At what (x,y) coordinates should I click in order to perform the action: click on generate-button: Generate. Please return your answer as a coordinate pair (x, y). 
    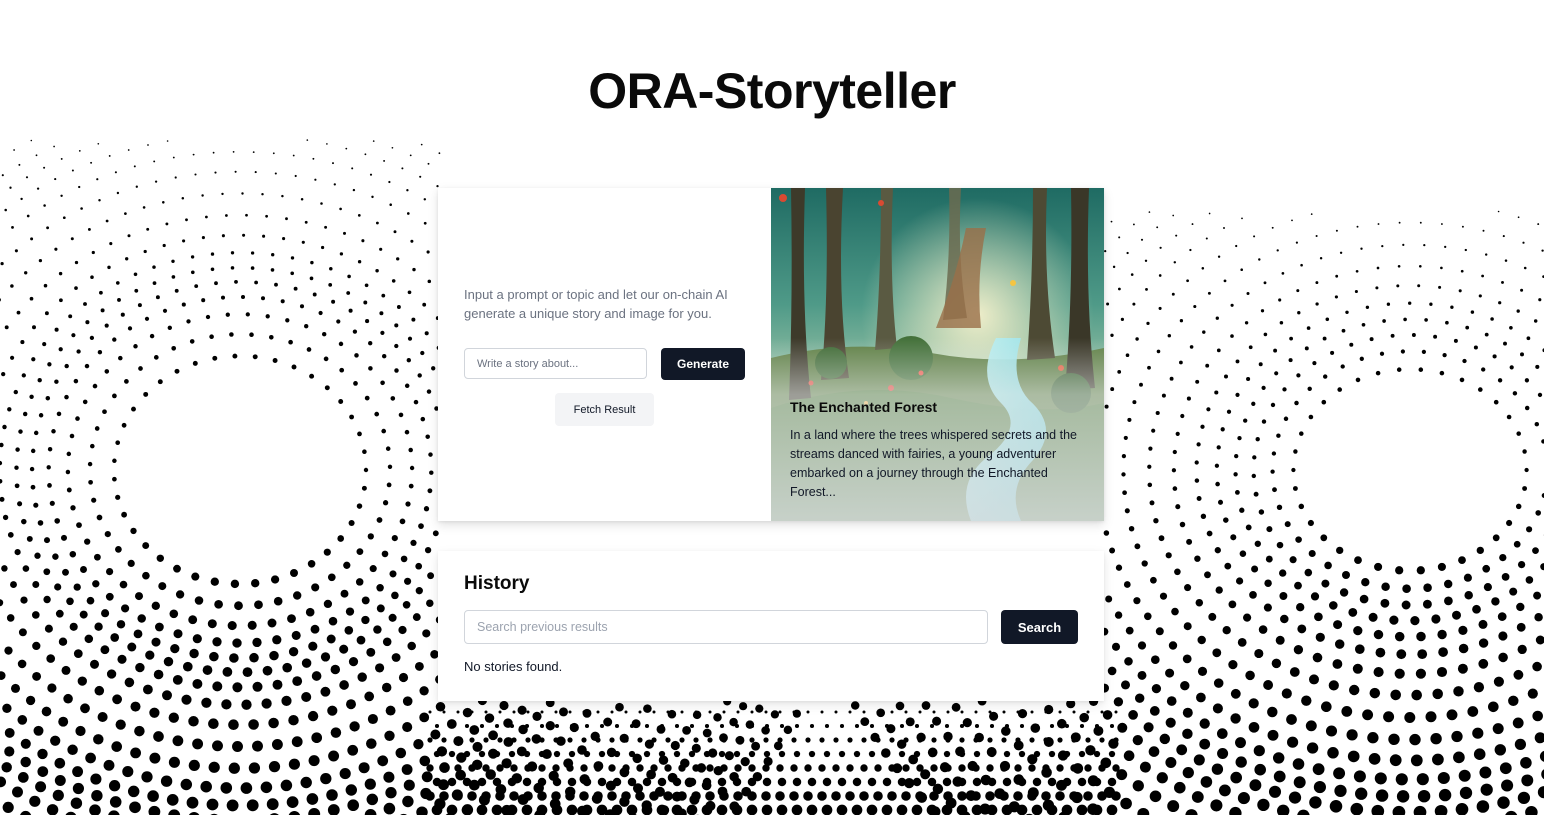
    Looking at the image, I should click on (703, 364).